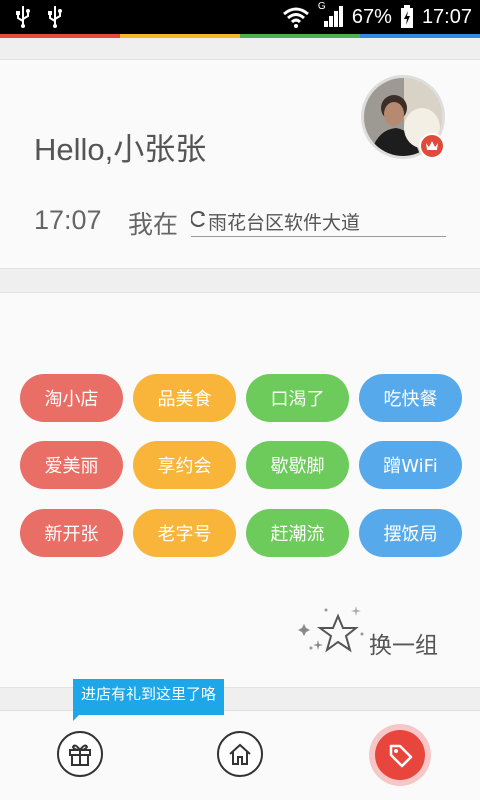 Image resolution: width=480 pixels, height=800 pixels. I want to click on gift-button, so click(80, 754).